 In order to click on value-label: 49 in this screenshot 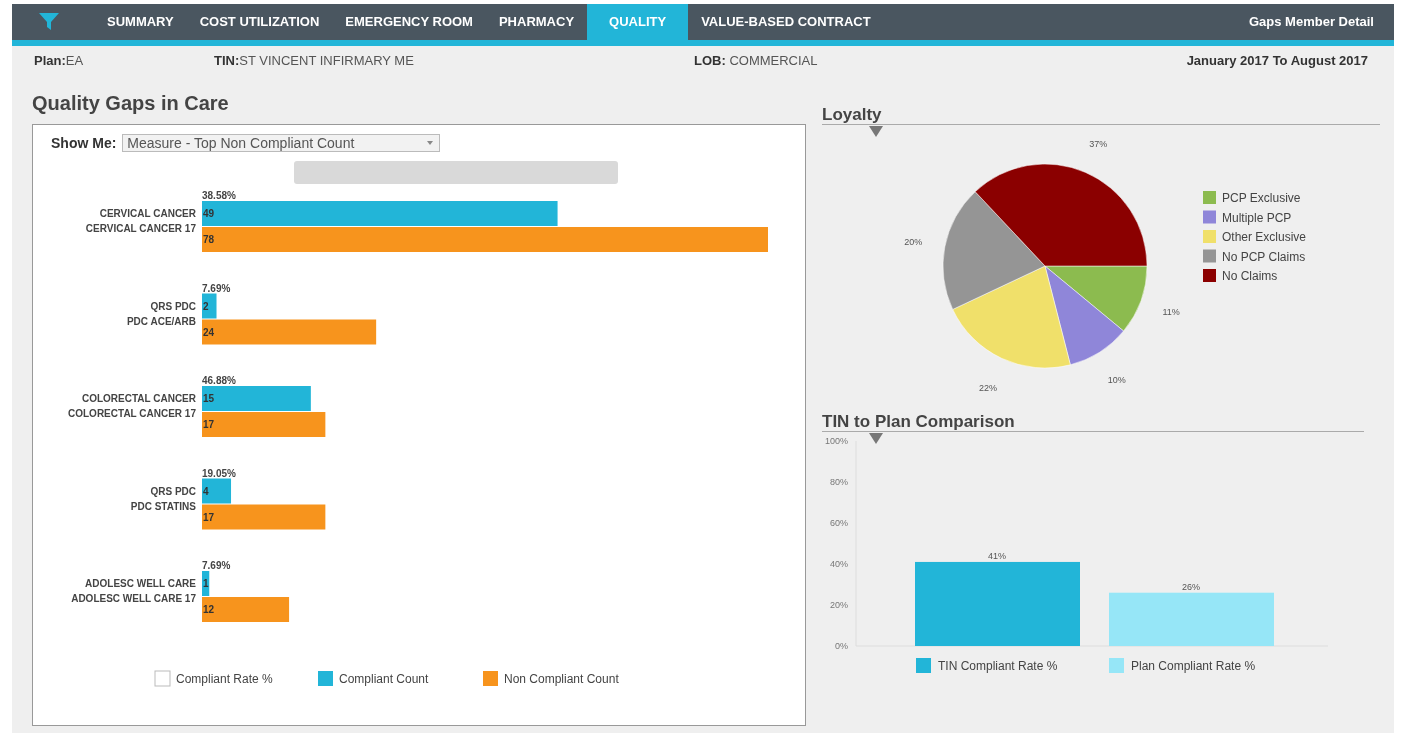, I will do `click(209, 213)`.